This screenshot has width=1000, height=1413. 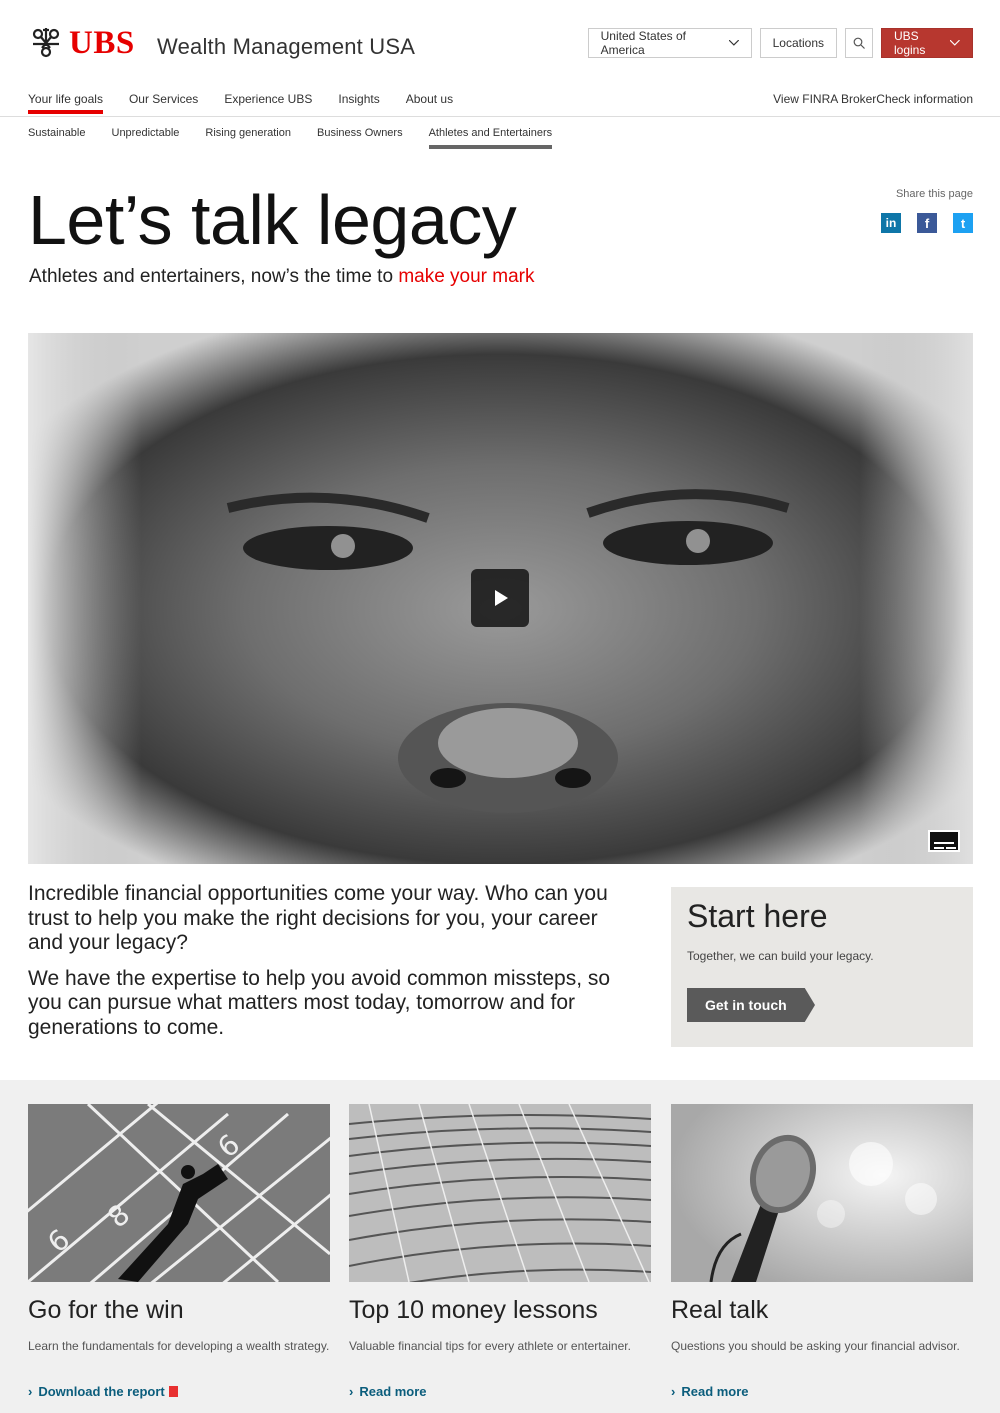 I want to click on play-icon, so click(x=501, y=598).